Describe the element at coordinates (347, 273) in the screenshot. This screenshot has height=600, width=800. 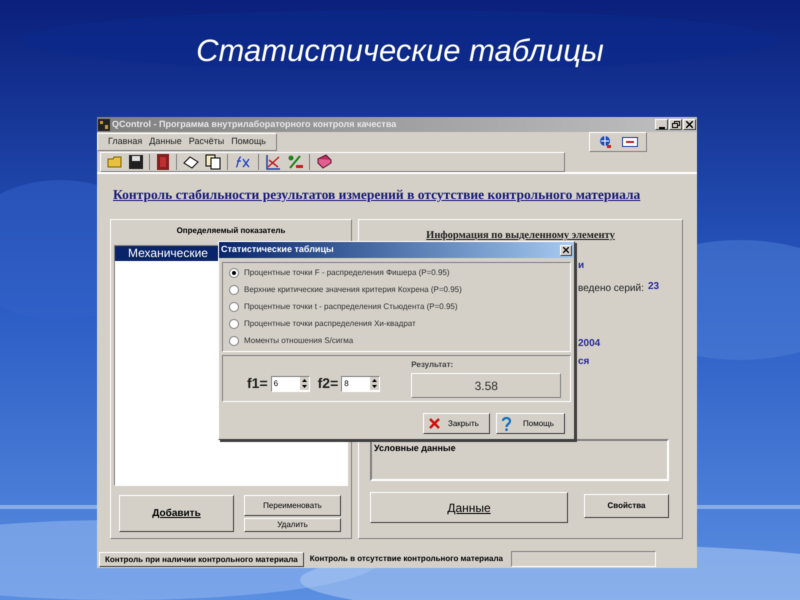
I see `option-label: Процентные точки F - распределения Фишера (P=0.95)` at that location.